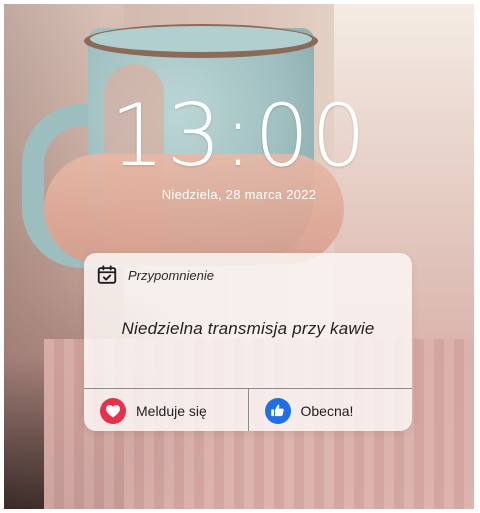 The image size is (480, 513). I want to click on notification-message: Niedzielna transmisja przy kawie, so click(248, 328).